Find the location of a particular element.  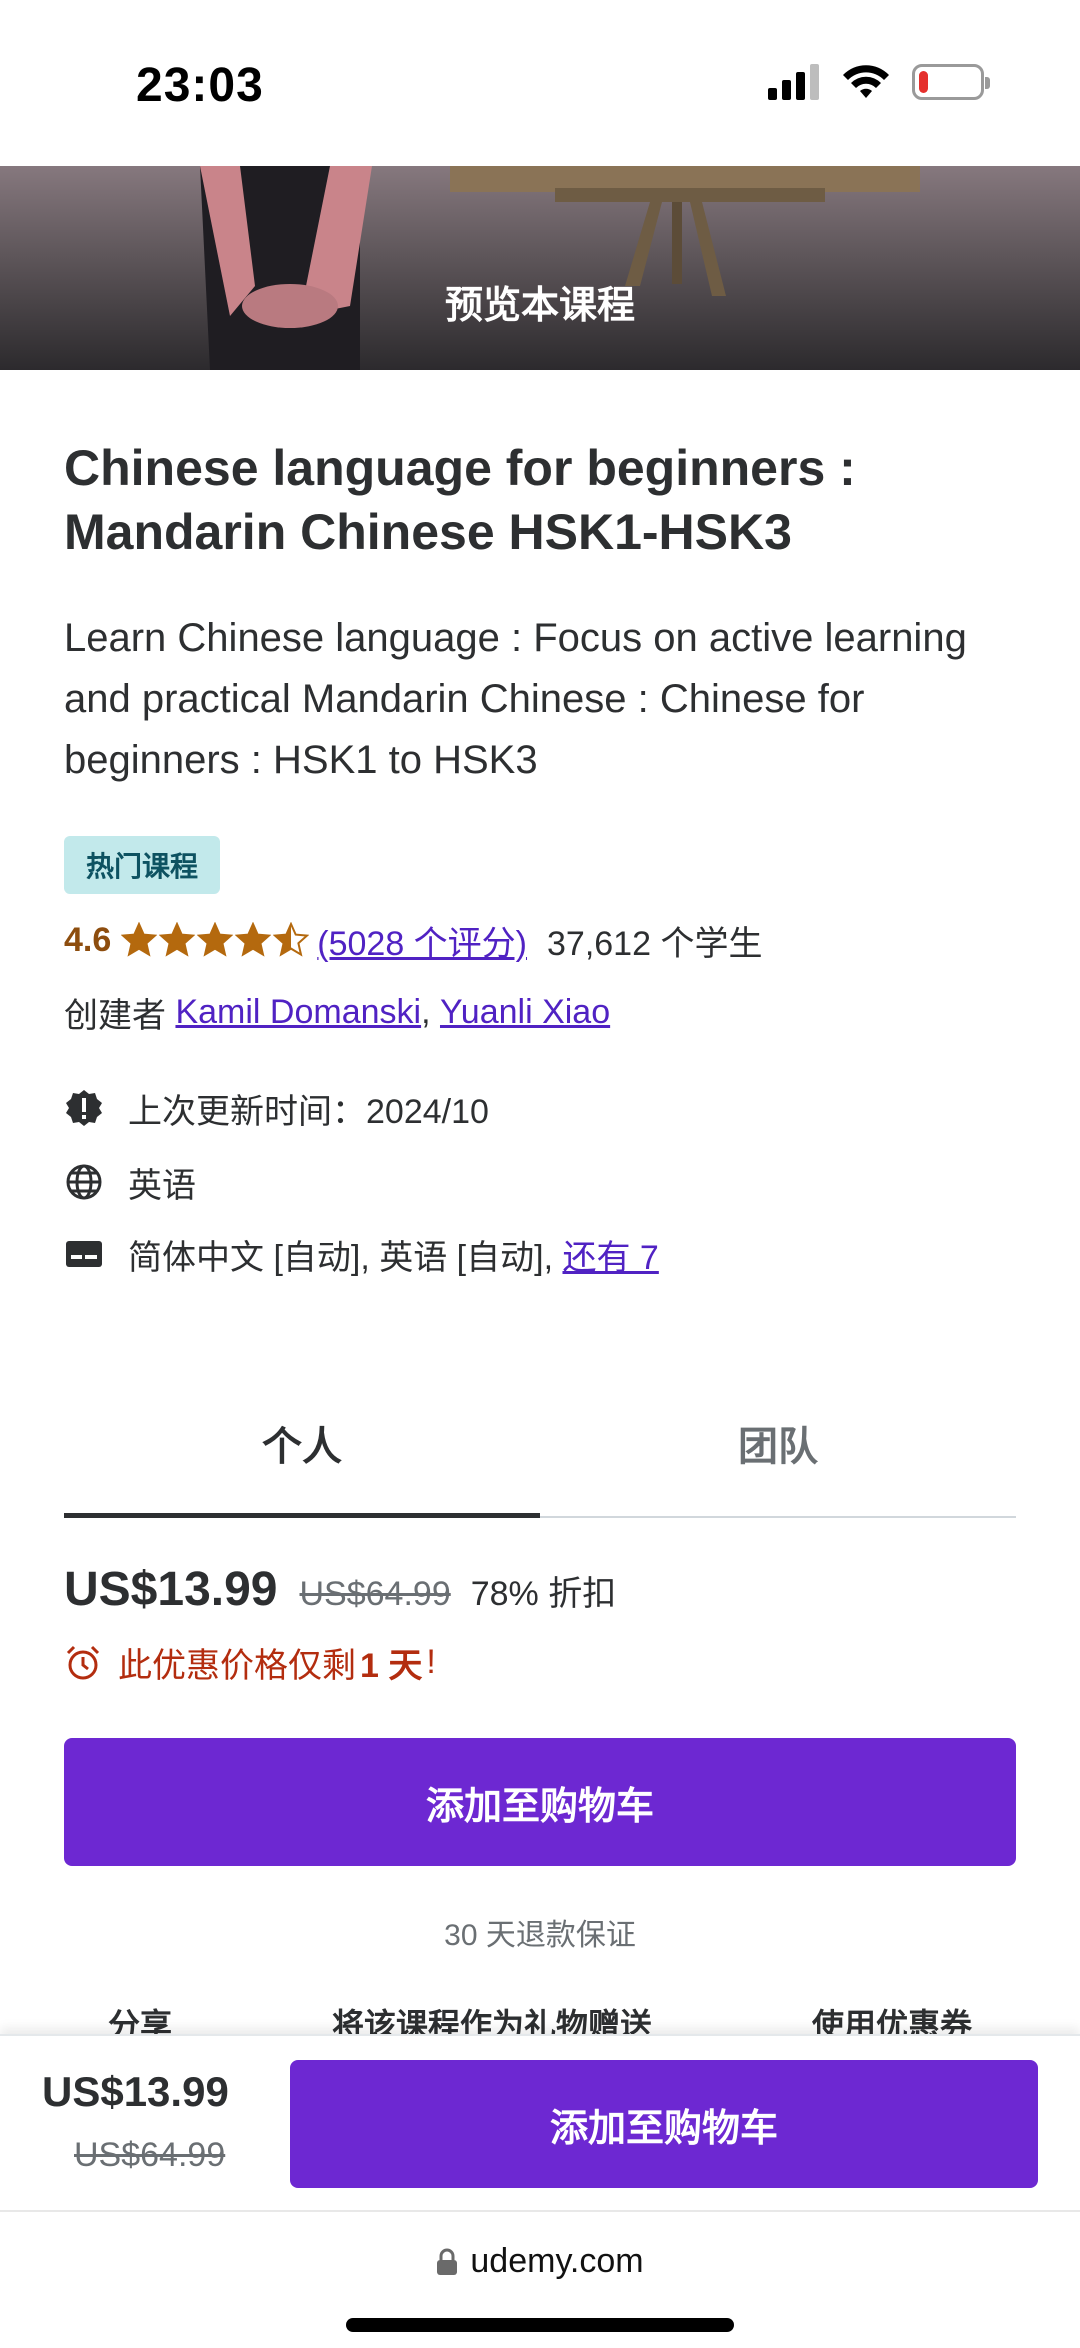

lock-icon is located at coordinates (447, 2261).